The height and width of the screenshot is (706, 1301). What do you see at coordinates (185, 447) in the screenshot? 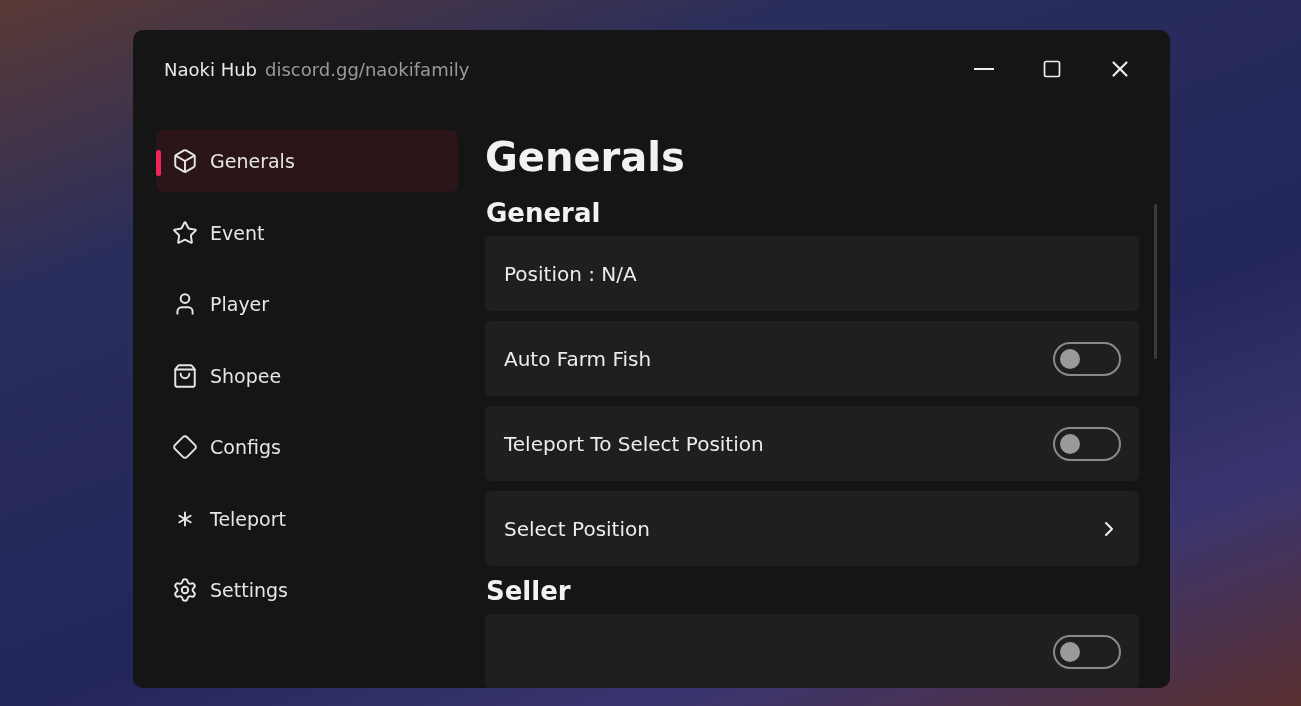
I see `diamond-icon` at bounding box center [185, 447].